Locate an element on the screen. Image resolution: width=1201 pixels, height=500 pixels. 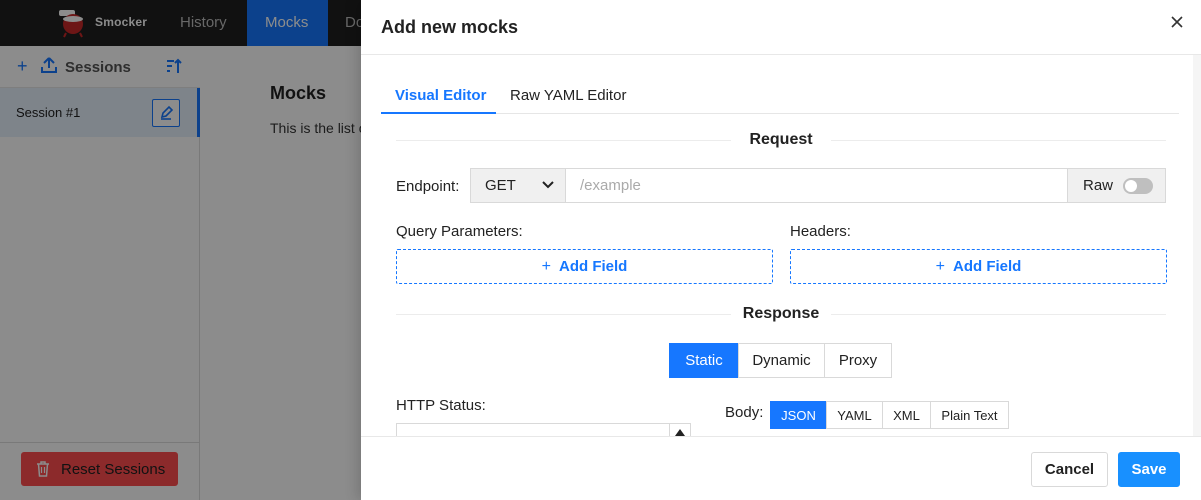
headers-label: Headers: is located at coordinates (820, 231).